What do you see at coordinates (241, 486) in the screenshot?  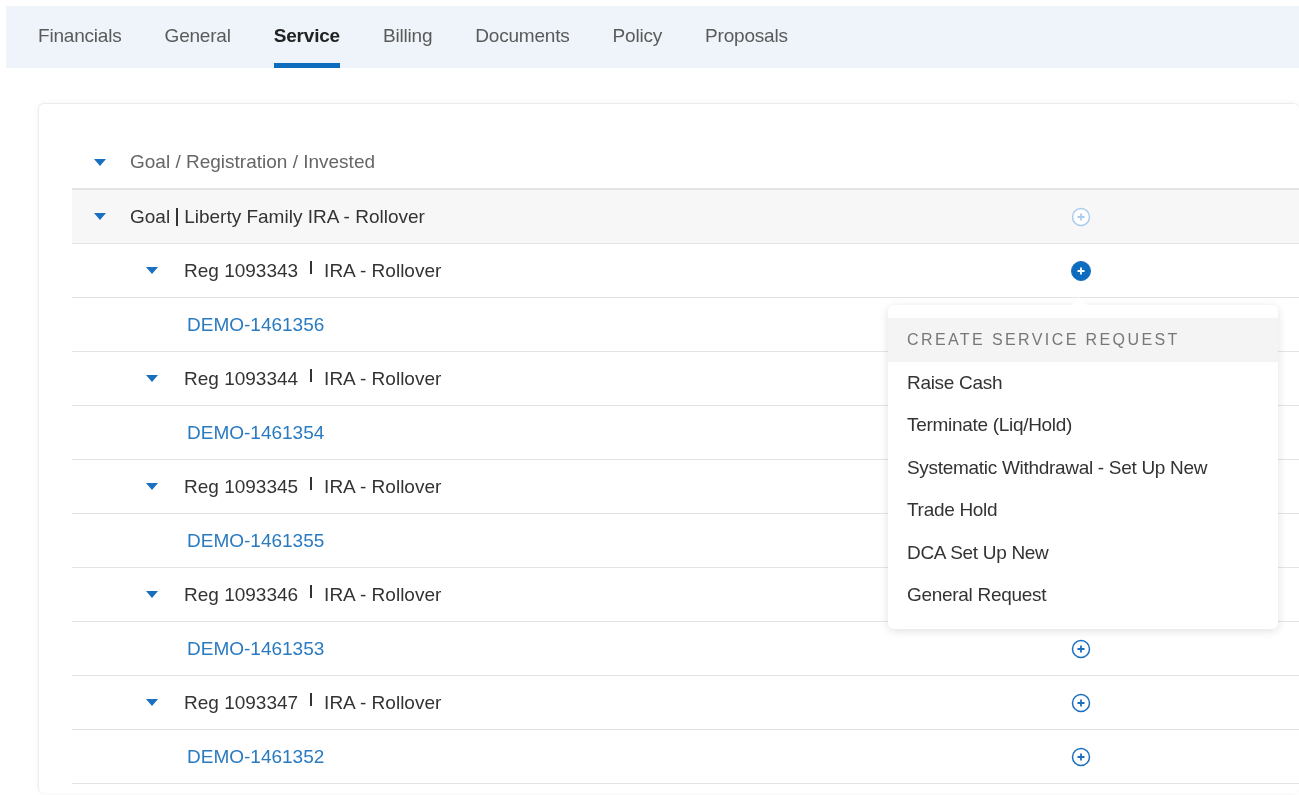 I see `registration-number: Reg 1093345` at bounding box center [241, 486].